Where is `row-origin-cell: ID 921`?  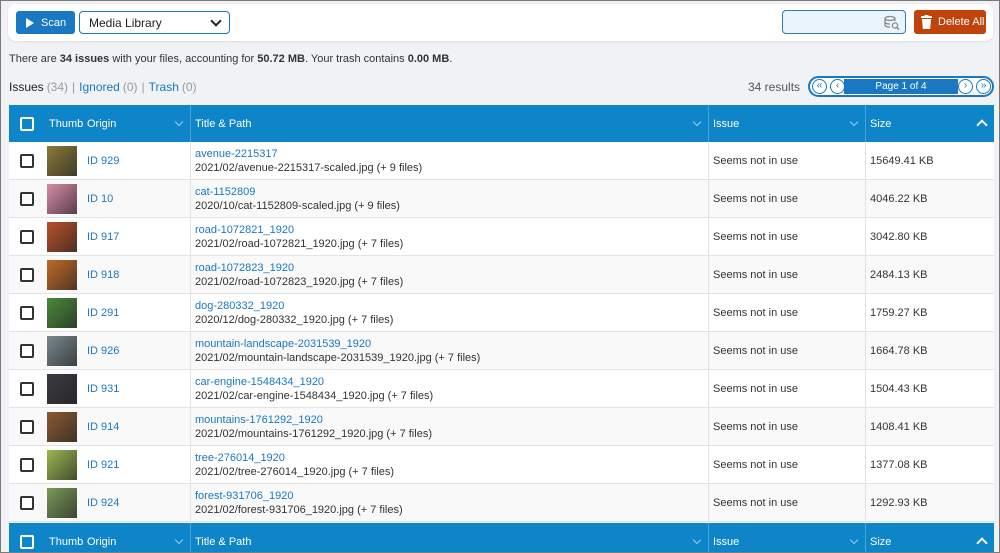 row-origin-cell: ID 921 is located at coordinates (137, 464).